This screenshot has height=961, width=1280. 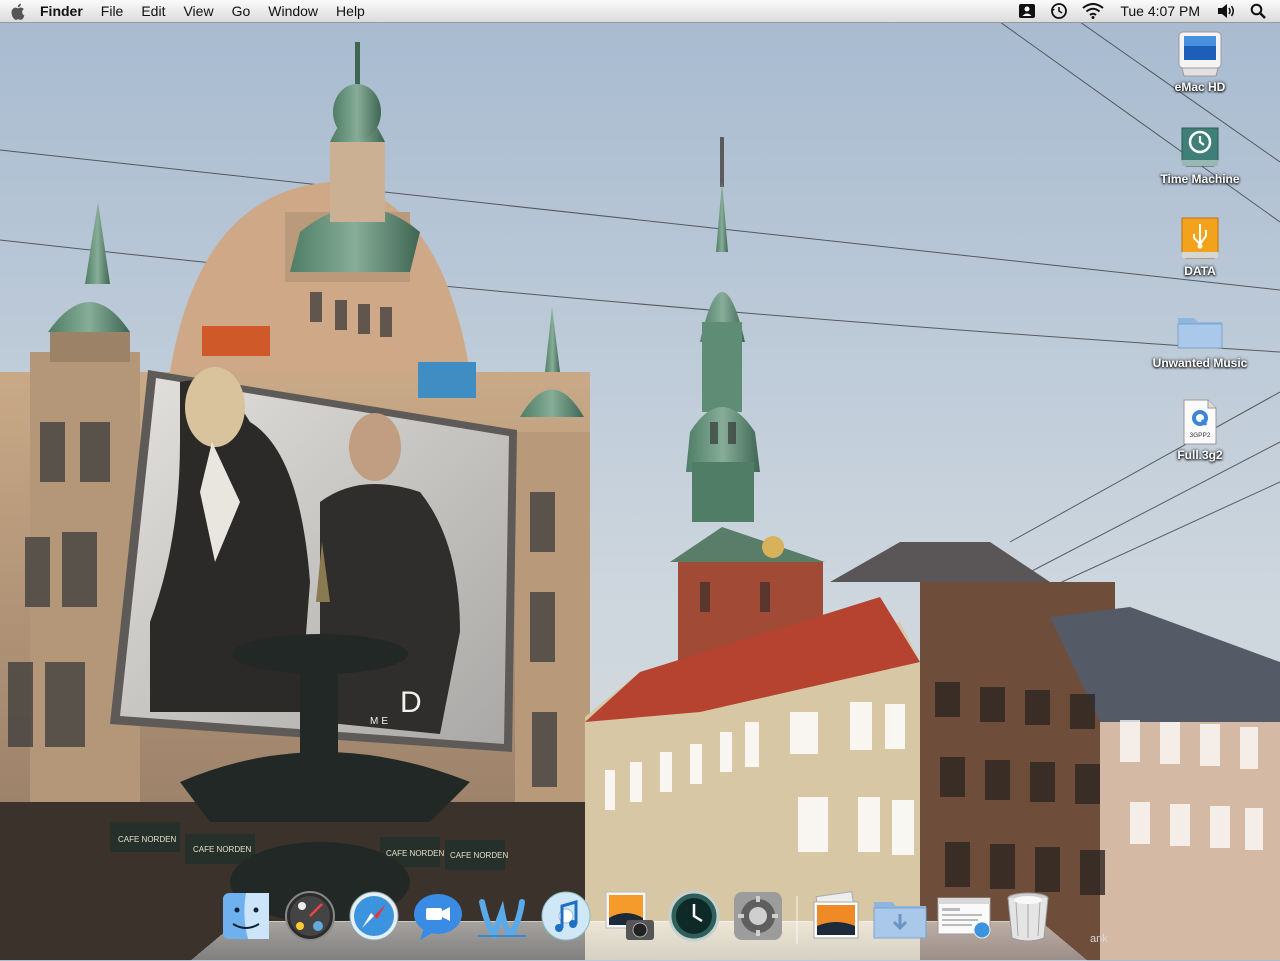 I want to click on desktop-icon-data: DATA, so click(x=1200, y=246).